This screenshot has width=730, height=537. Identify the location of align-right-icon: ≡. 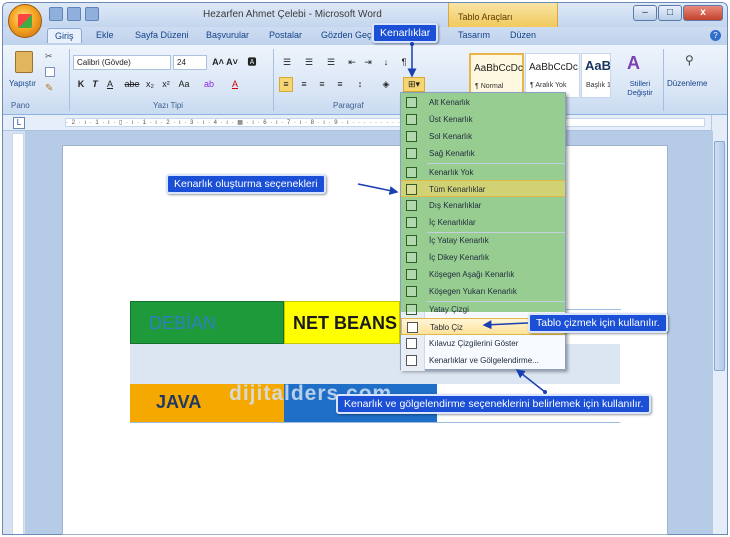
(322, 84).